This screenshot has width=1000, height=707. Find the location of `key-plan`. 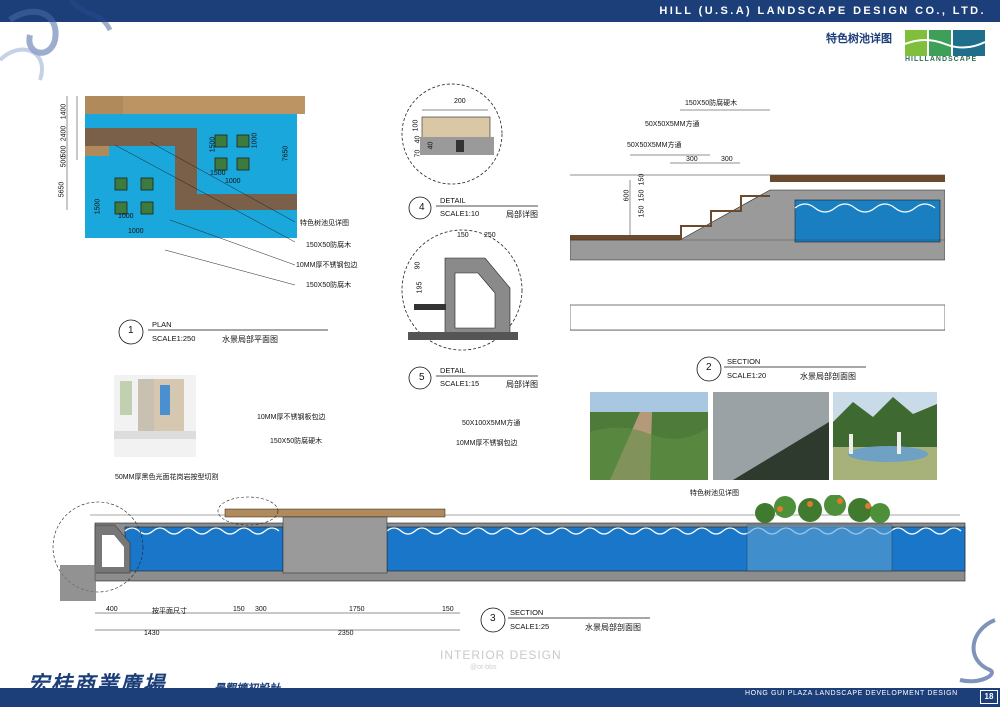

key-plan is located at coordinates (155, 416).